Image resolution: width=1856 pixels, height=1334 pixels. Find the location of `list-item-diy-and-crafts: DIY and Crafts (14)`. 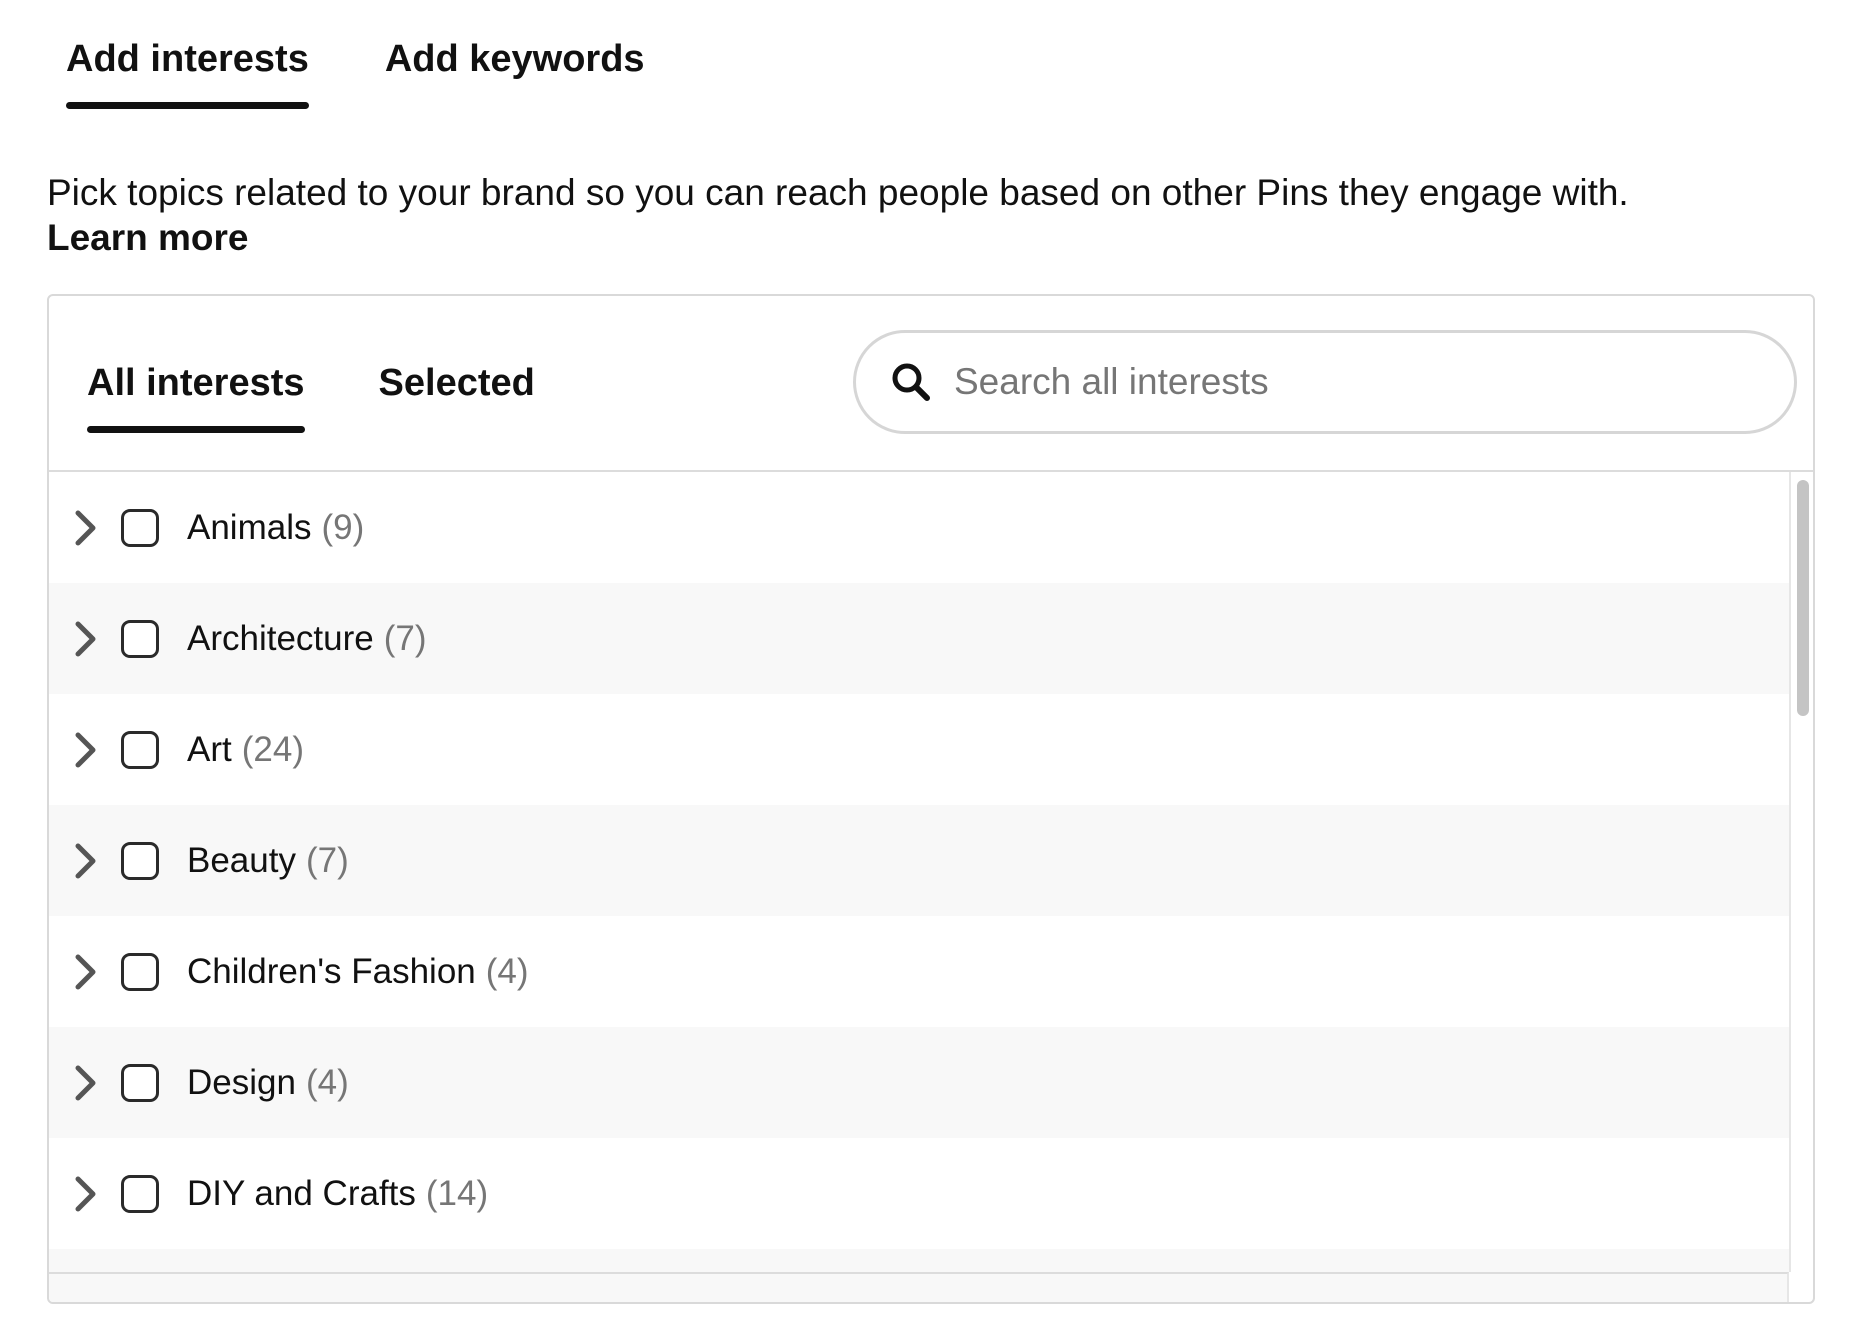

list-item-diy-and-crafts: DIY and Crafts (14) is located at coordinates (919, 1193).